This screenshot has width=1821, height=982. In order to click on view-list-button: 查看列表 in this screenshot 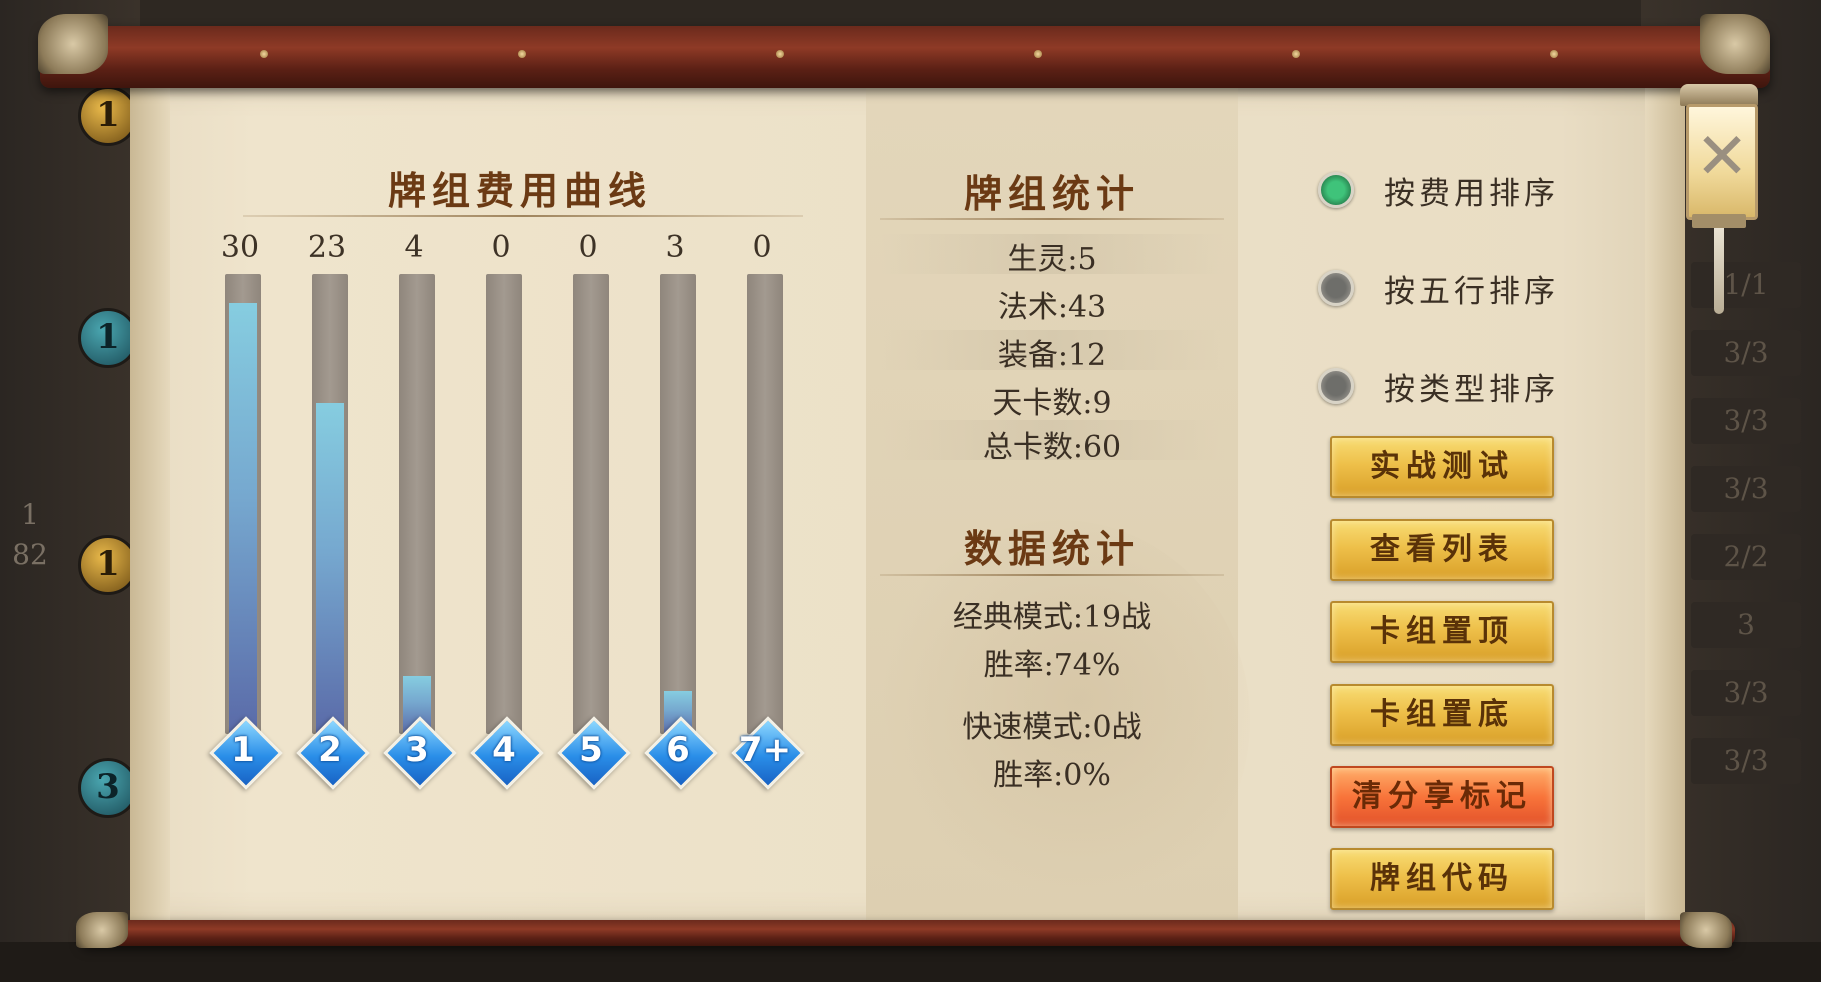, I will do `click(1442, 550)`.